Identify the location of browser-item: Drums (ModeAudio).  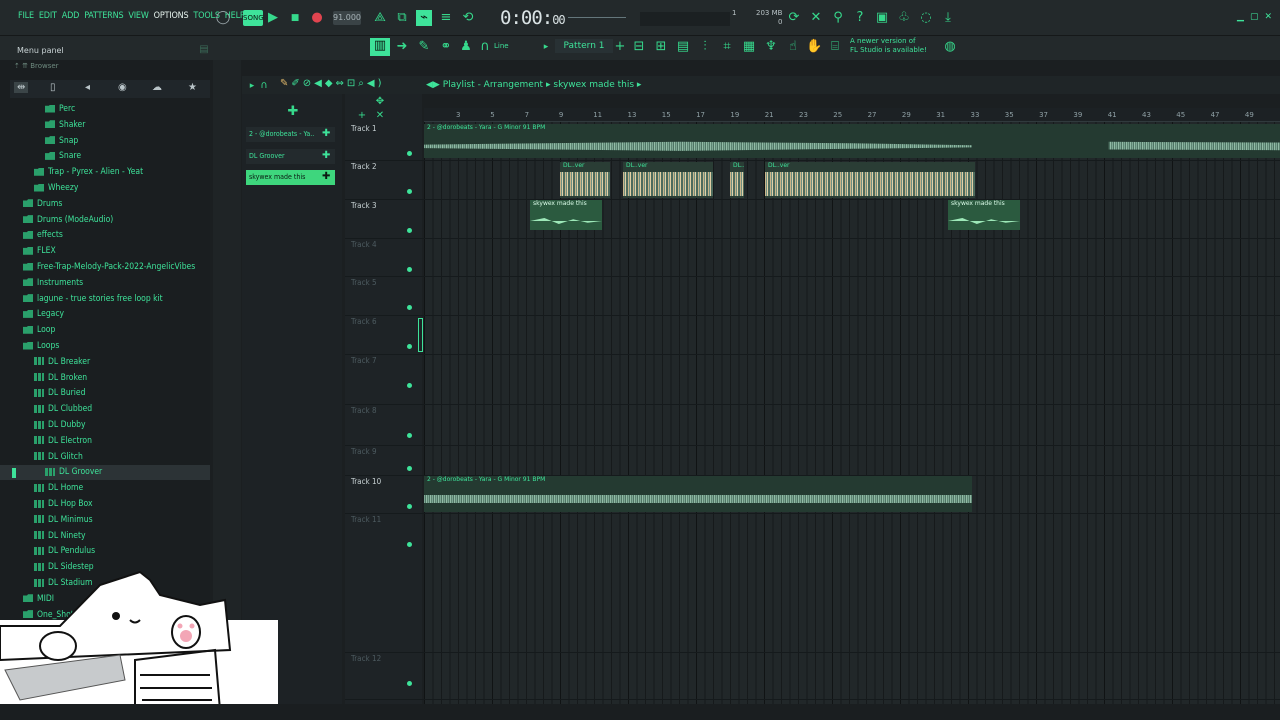
(105, 220).